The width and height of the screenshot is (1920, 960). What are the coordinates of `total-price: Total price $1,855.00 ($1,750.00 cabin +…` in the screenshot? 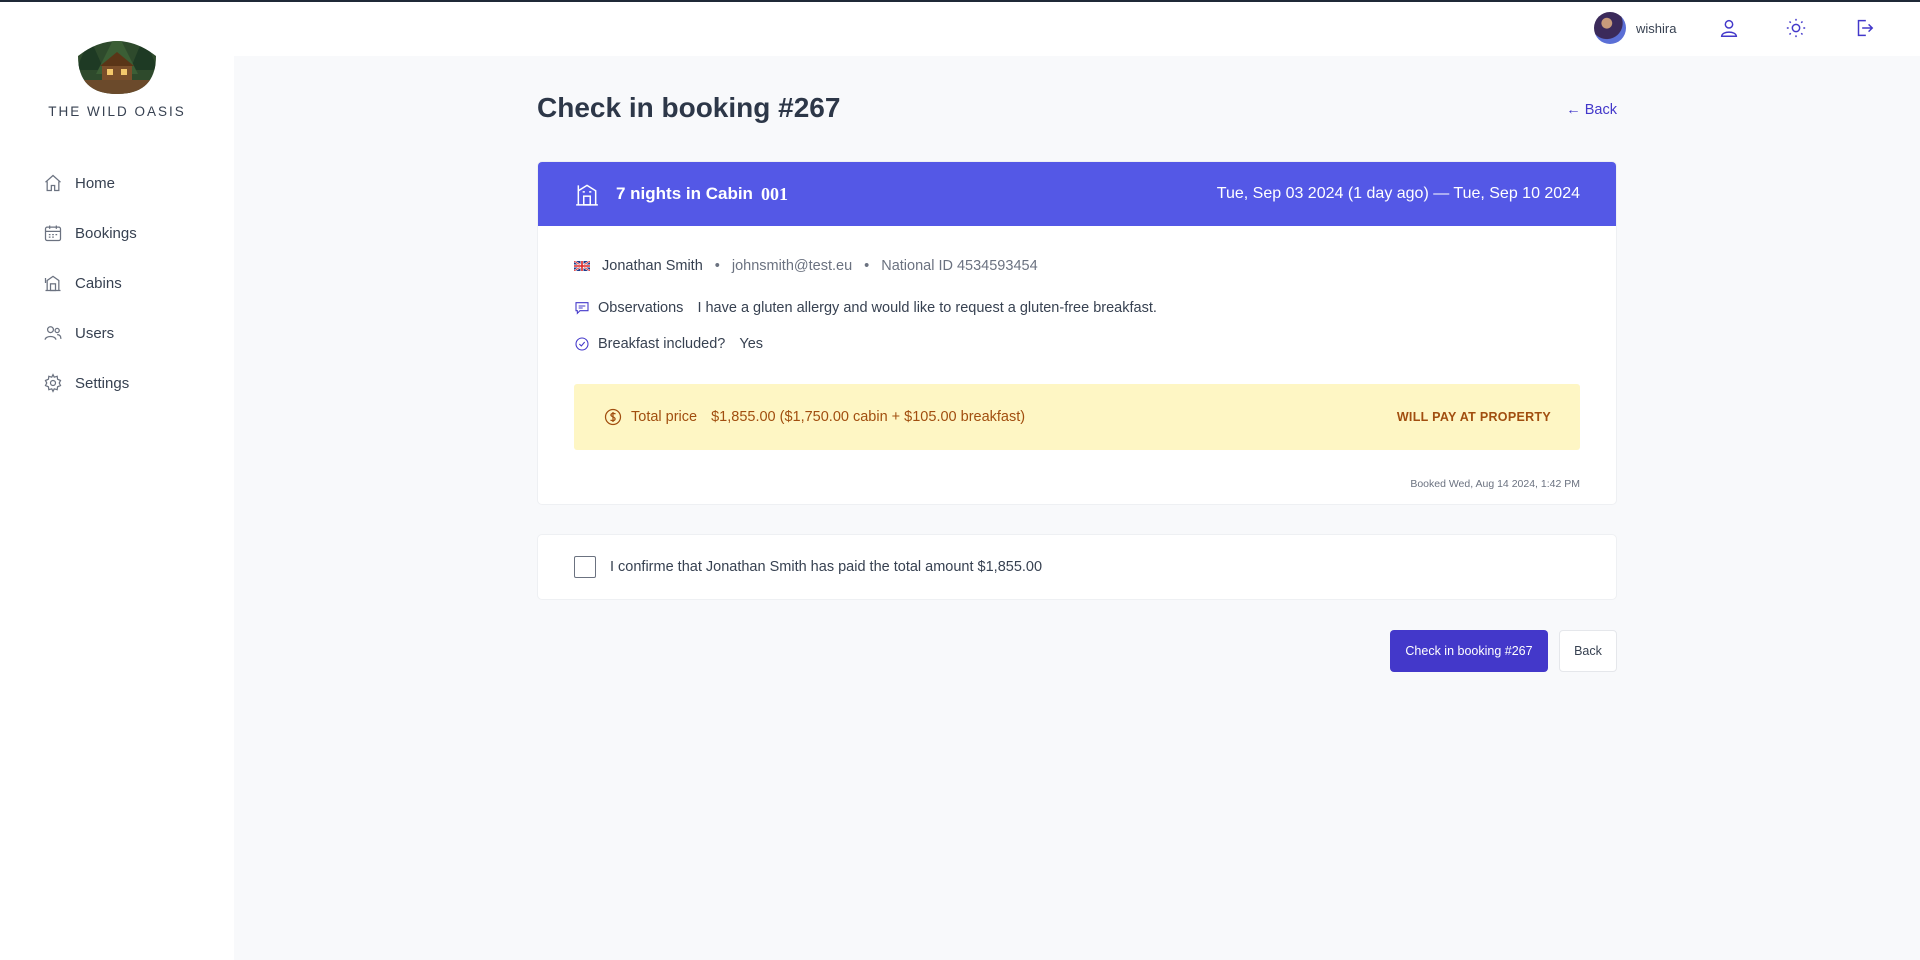 It's located at (814, 417).